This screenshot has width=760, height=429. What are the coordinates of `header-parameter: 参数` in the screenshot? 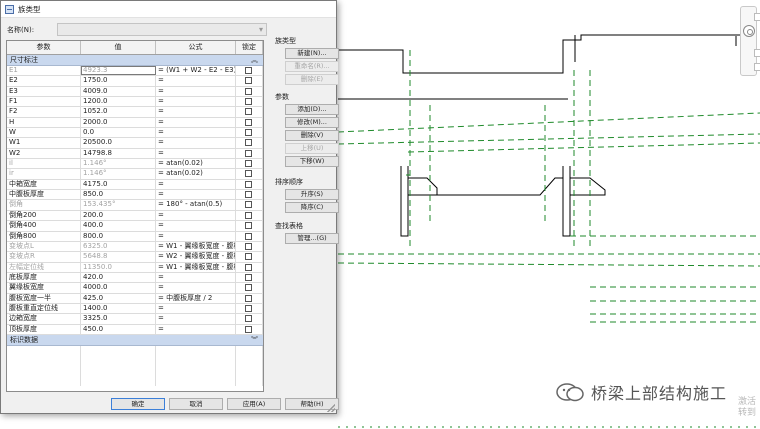 It's located at (44, 47).